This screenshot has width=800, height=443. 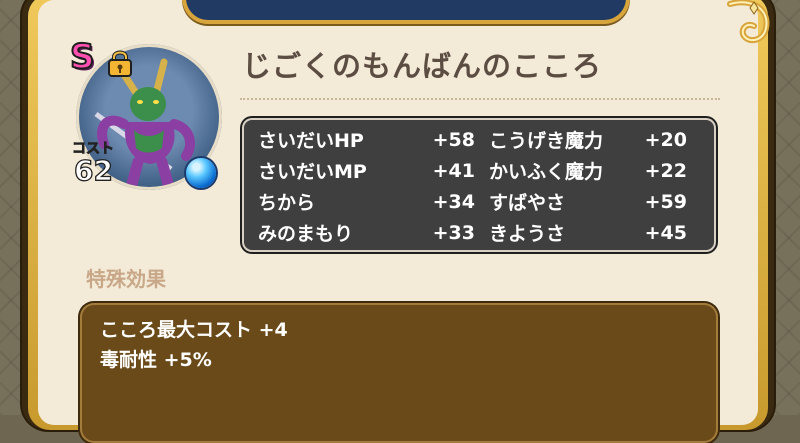 I want to click on divider, so click(x=480, y=99).